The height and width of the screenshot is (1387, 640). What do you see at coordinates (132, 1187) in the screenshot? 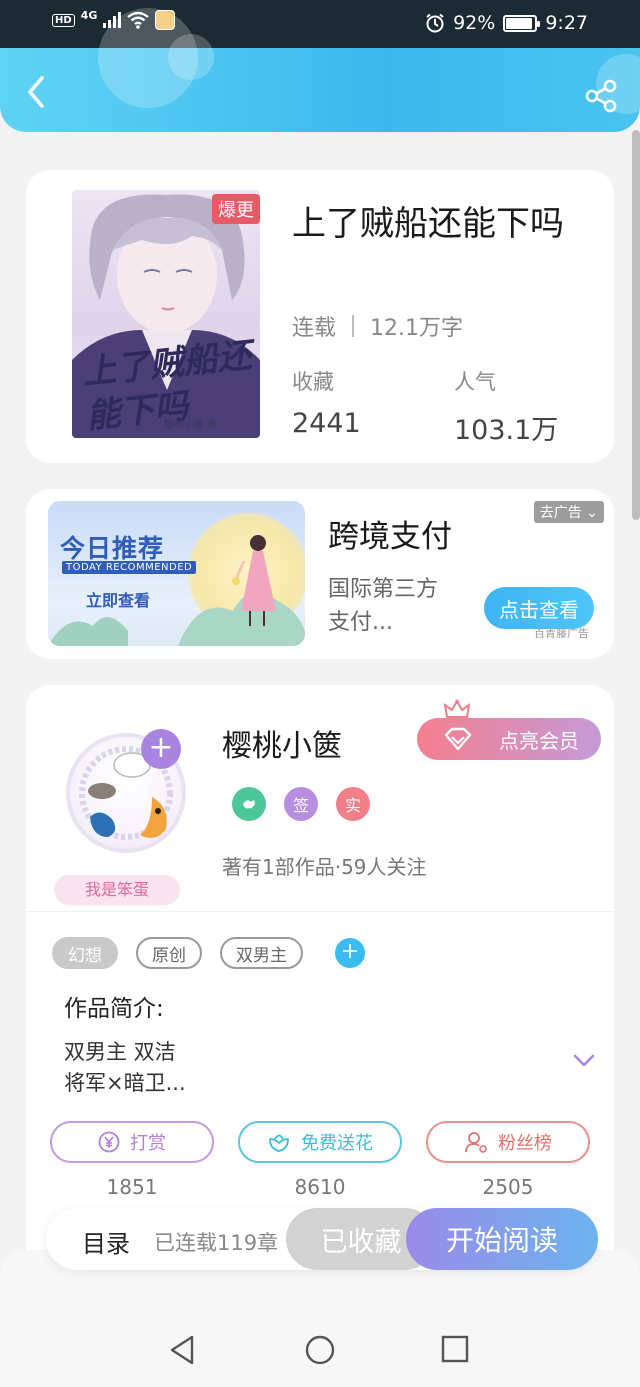
I see `reward-count: 1851` at bounding box center [132, 1187].